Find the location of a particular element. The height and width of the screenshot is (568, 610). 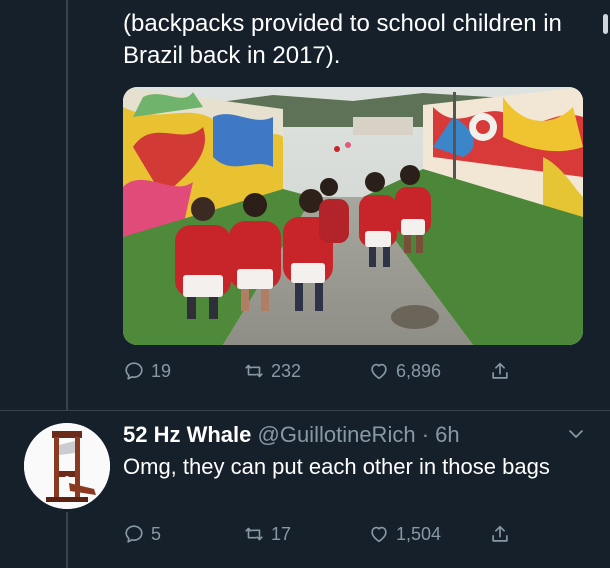

like-count: 6,896 is located at coordinates (419, 371).